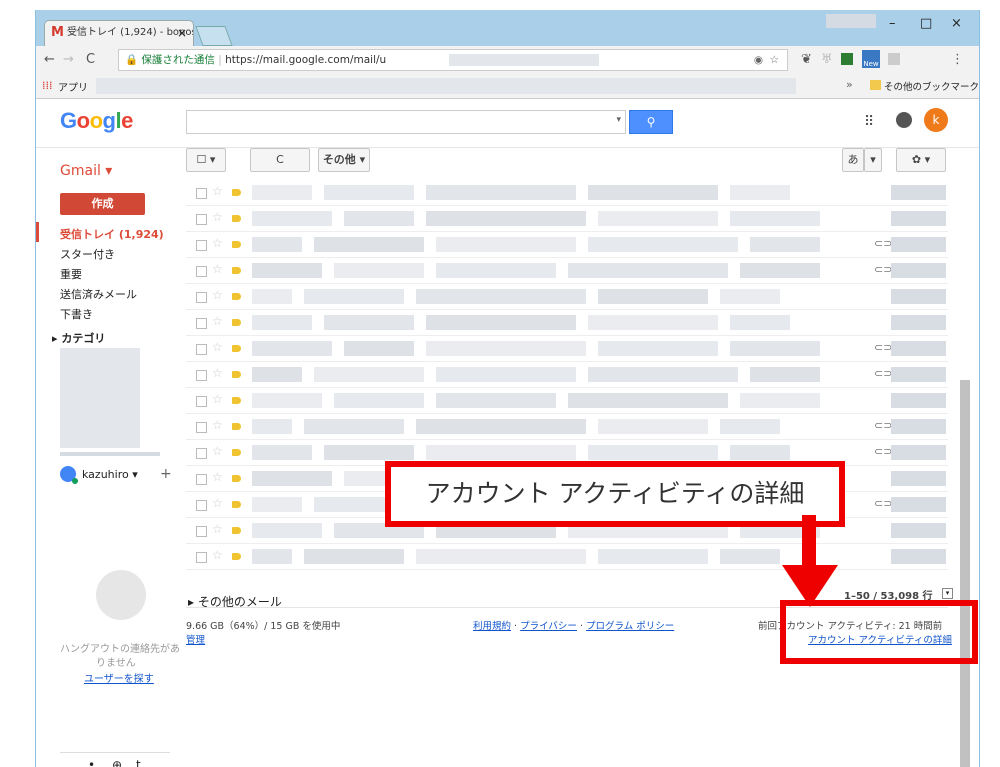 The height and width of the screenshot is (767, 1000). What do you see at coordinates (86, 171) in the screenshot?
I see `gmail-menu: Gmail ▾` at bounding box center [86, 171].